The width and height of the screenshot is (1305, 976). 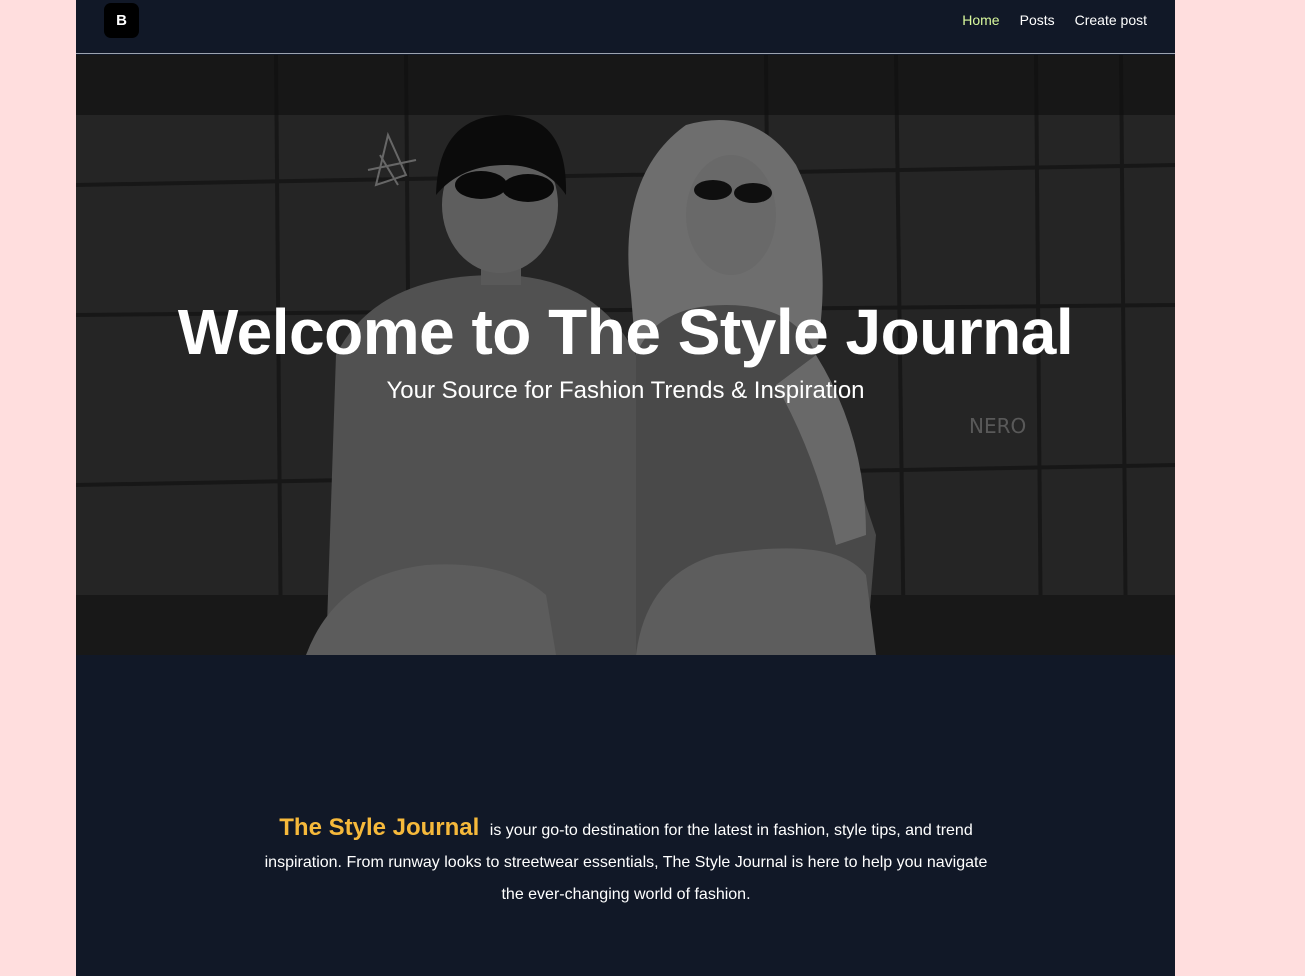 What do you see at coordinates (121, 20) in the screenshot?
I see `logo: B` at bounding box center [121, 20].